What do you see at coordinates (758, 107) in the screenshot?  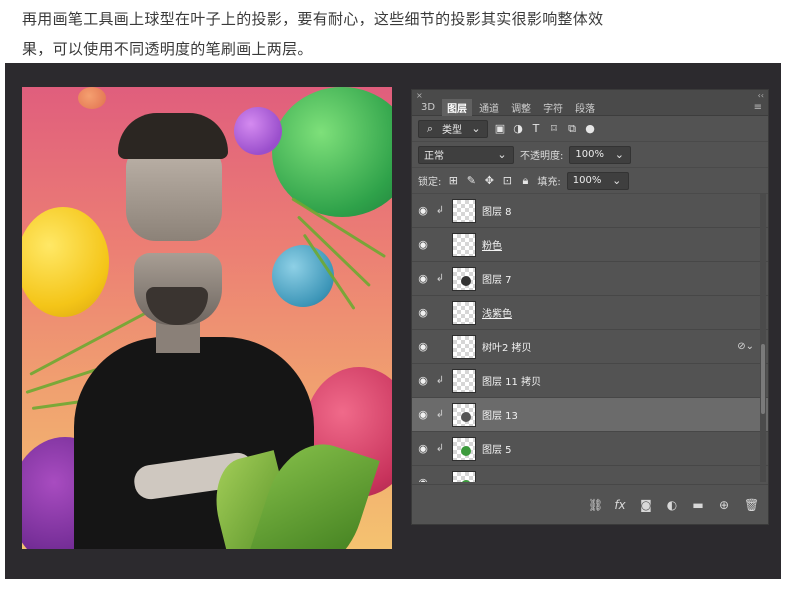 I see `panel-menu-icon: ≡` at bounding box center [758, 107].